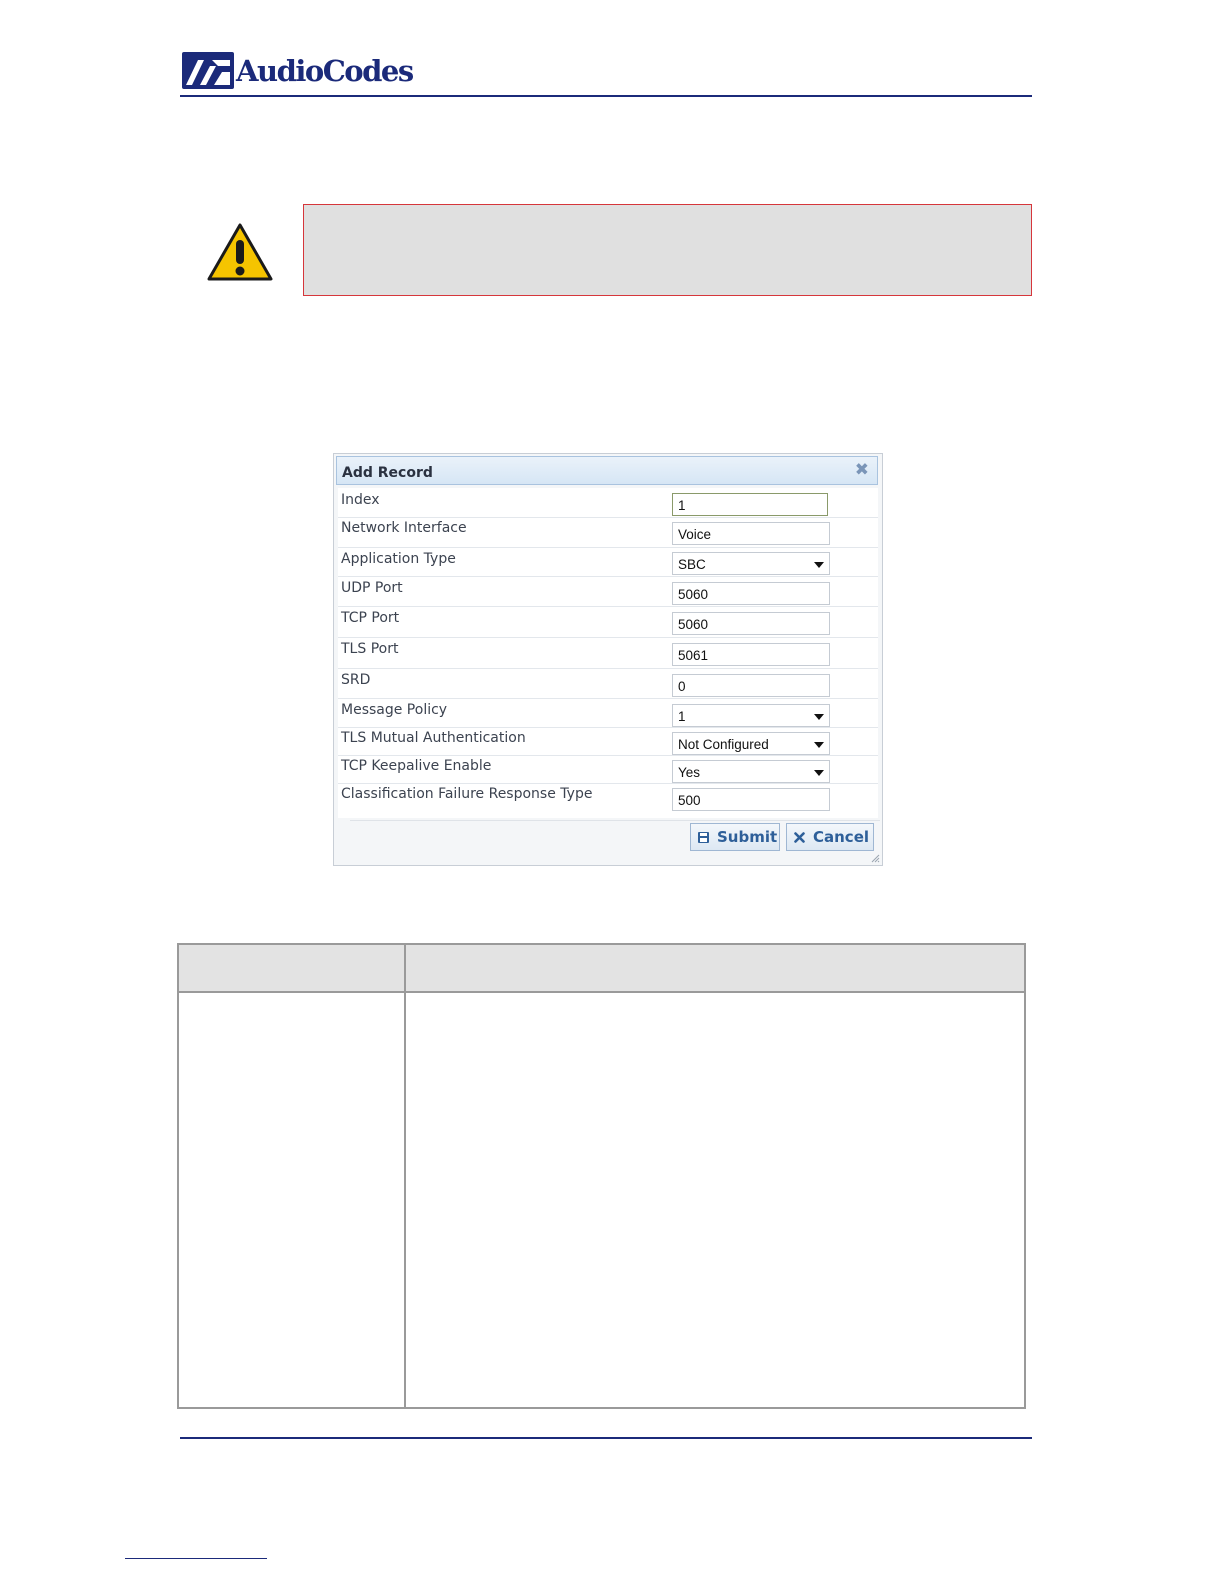 This screenshot has height=1584, width=1224. Describe the element at coordinates (608, 562) in the screenshot. I see `form-row-application-type: Application Type SBC` at that location.